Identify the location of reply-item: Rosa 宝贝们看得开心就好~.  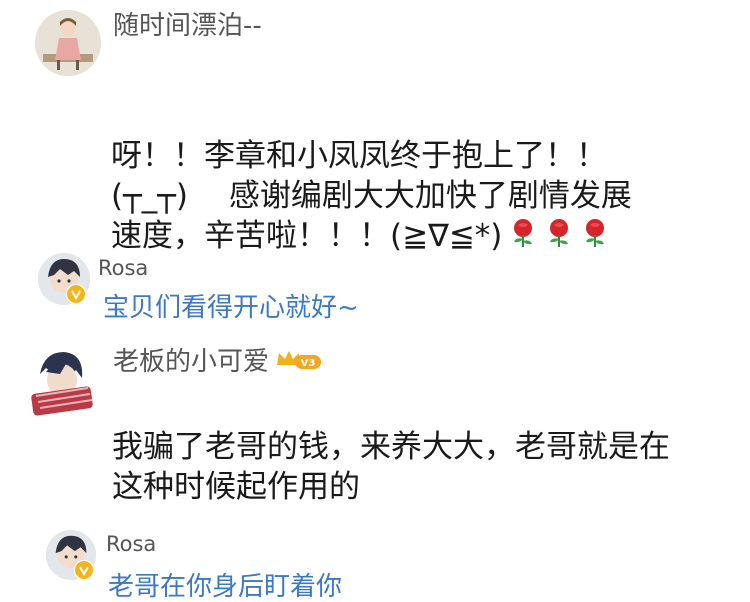
(375, 290).